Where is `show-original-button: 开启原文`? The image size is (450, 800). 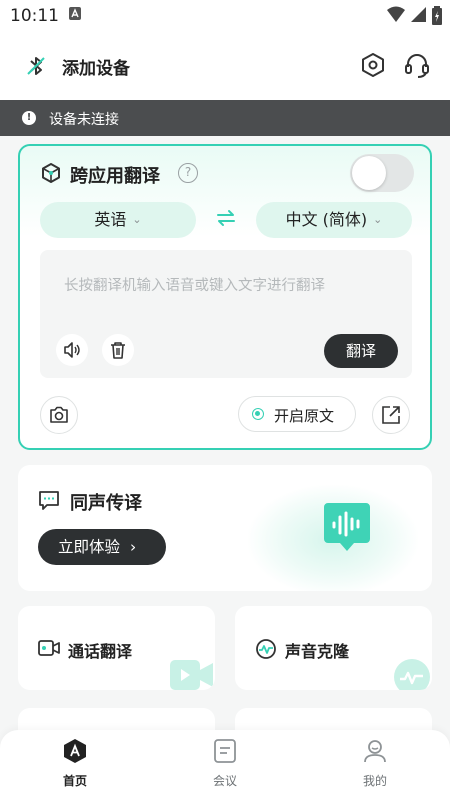
show-original-button: 开启原文 is located at coordinates (297, 414).